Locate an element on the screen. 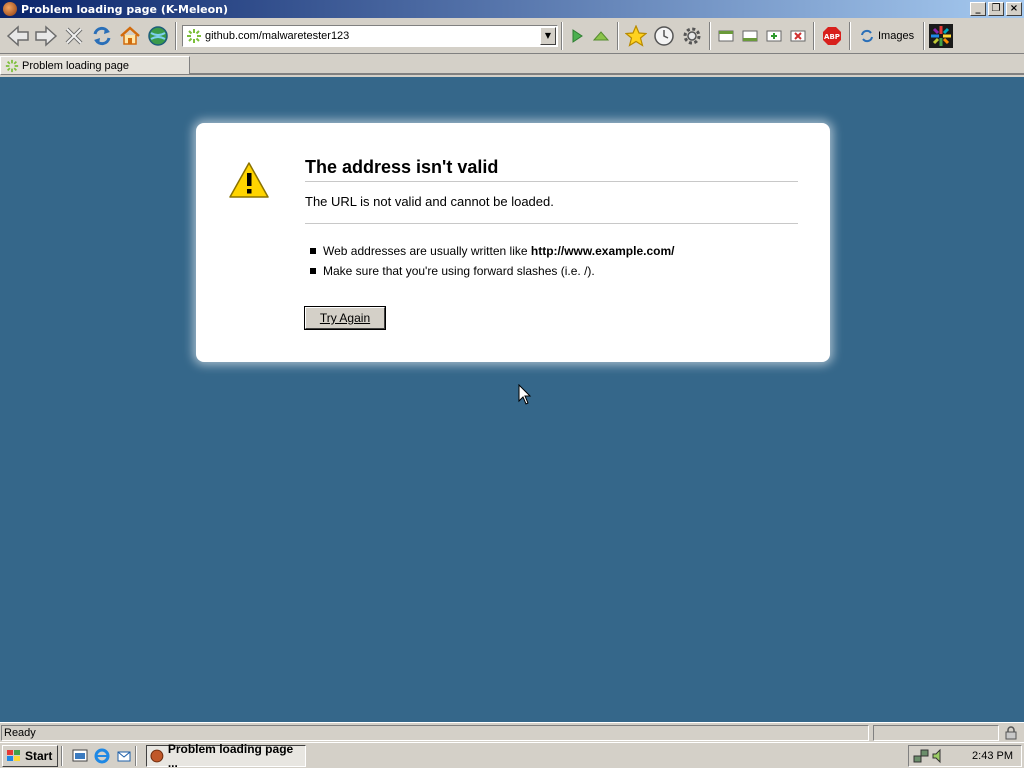  images-label: Images is located at coordinates (896, 35).